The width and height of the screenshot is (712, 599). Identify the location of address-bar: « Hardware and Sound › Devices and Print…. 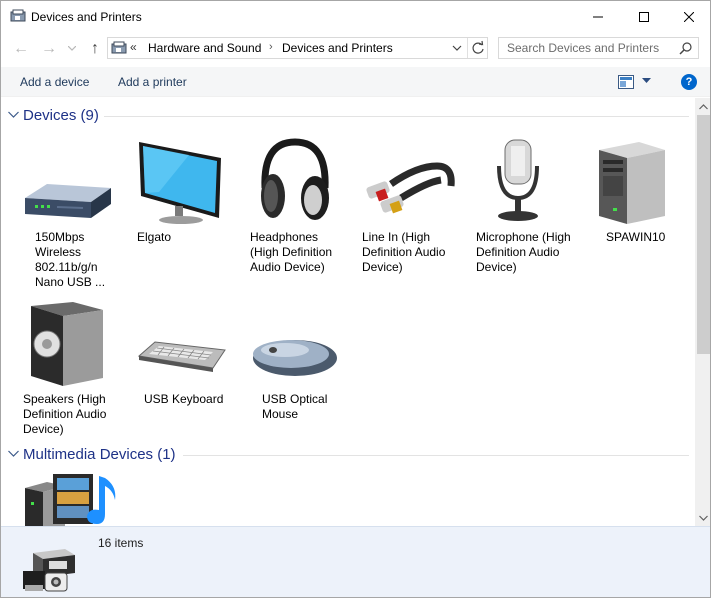
(297, 48).